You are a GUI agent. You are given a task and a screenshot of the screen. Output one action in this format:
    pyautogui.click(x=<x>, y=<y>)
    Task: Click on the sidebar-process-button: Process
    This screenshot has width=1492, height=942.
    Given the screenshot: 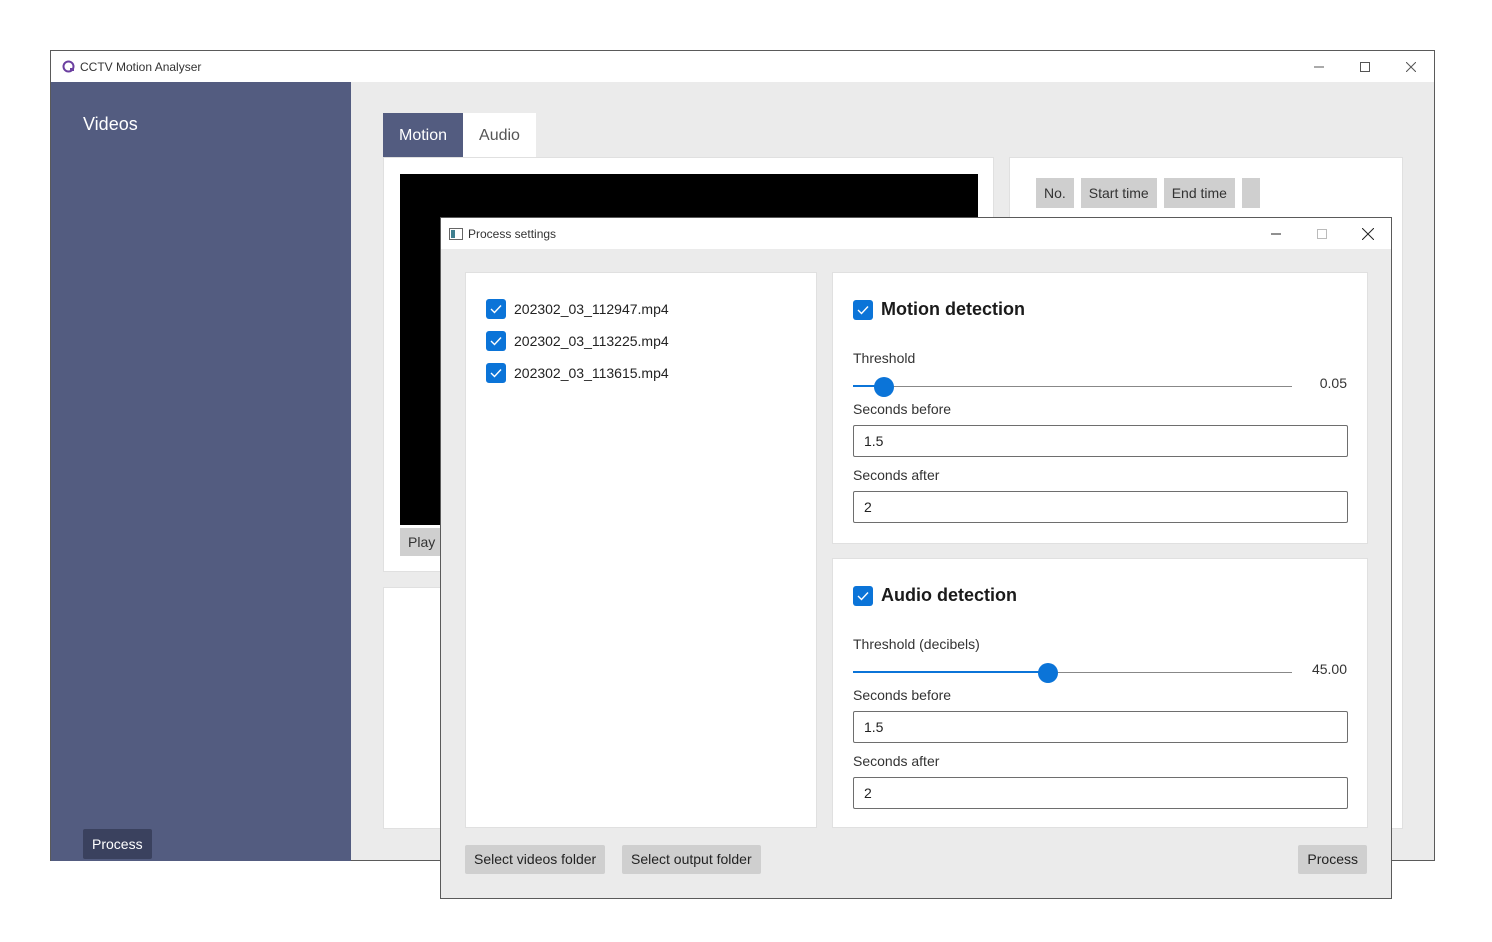 What is the action you would take?
    pyautogui.click(x=117, y=844)
    